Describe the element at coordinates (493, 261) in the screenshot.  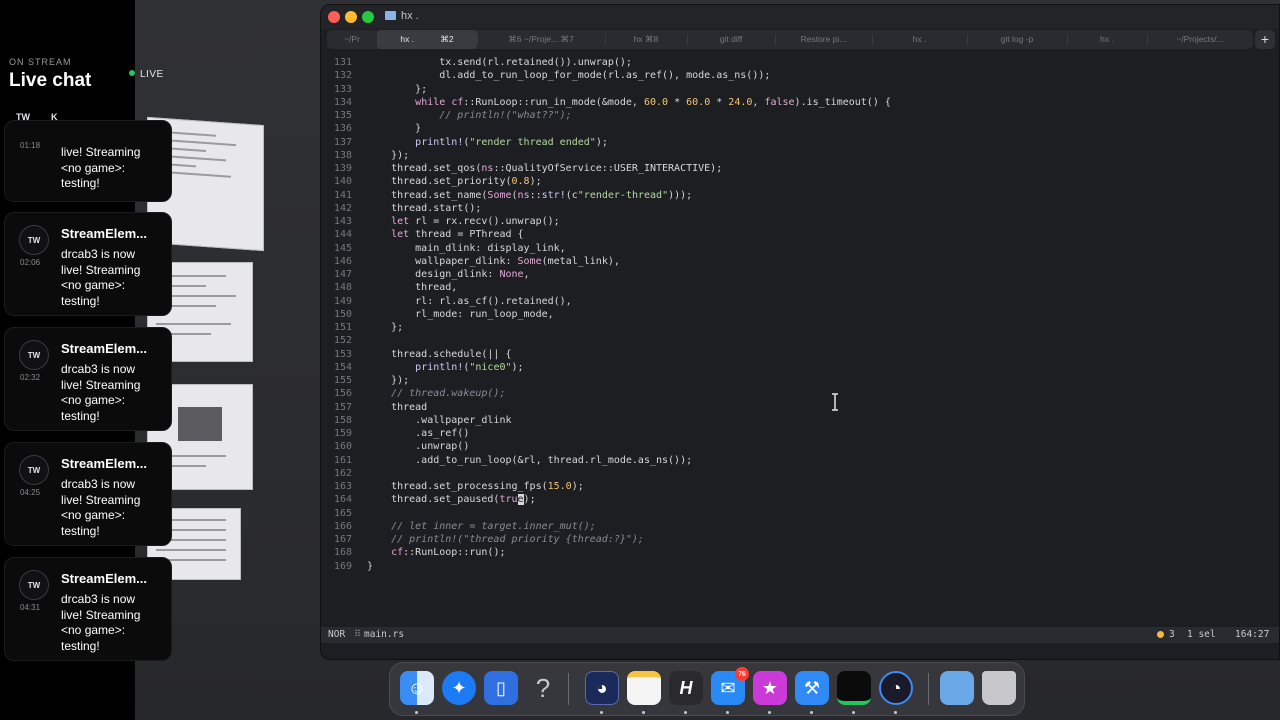
I see `code-line: wallpaper_dlink: Some(metal_link),` at that location.